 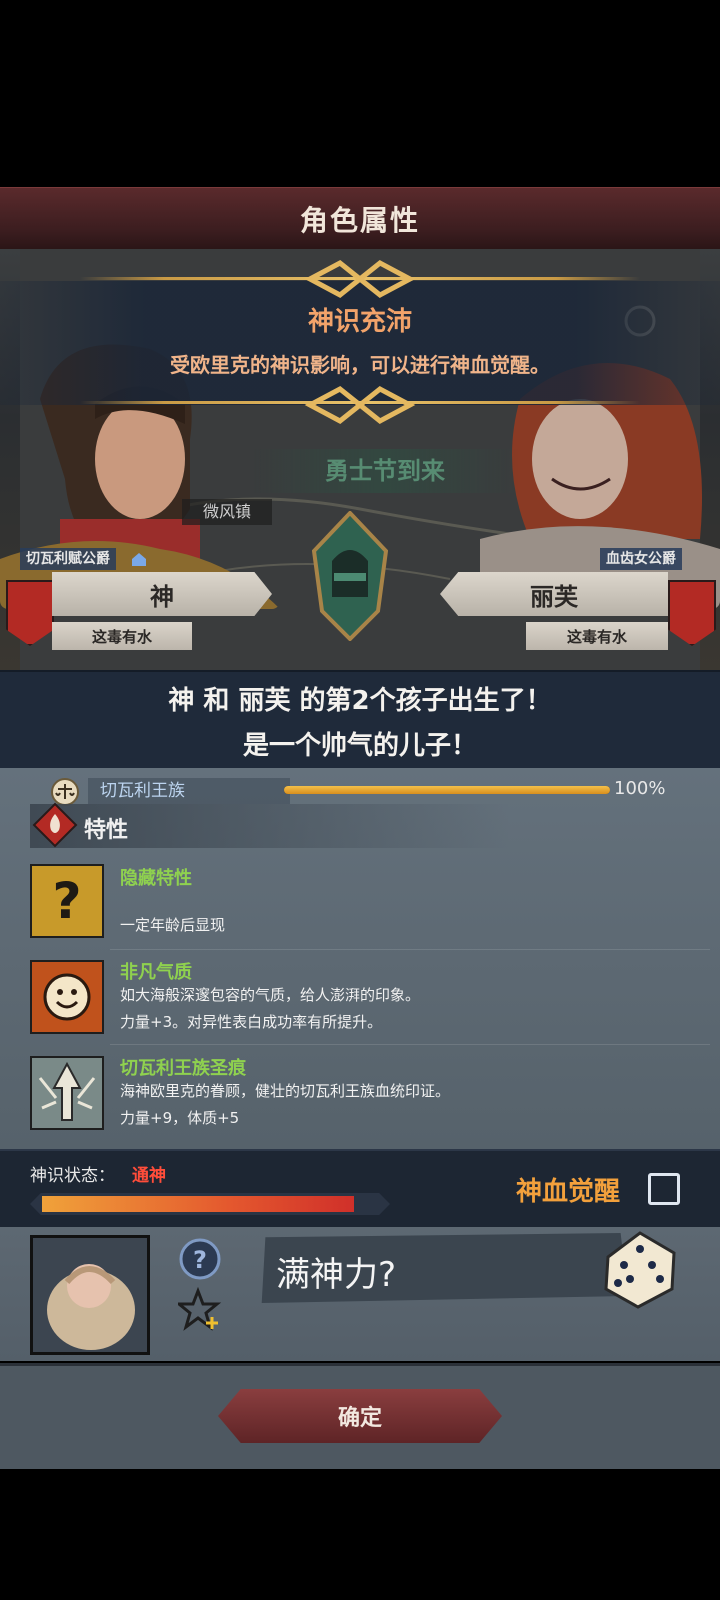 What do you see at coordinates (183, 1068) in the screenshot?
I see `trait-name: 切瓦利王族圣痕` at bounding box center [183, 1068].